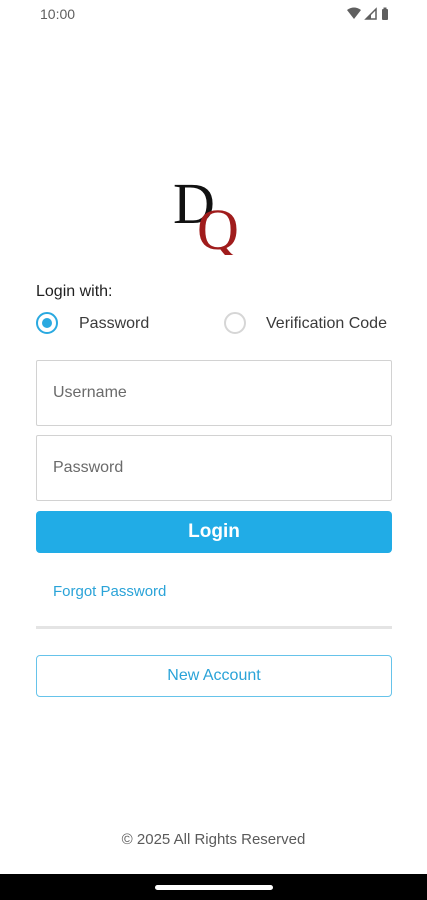 This screenshot has width=427, height=900. I want to click on status-bar: 10:00, so click(213, 14).